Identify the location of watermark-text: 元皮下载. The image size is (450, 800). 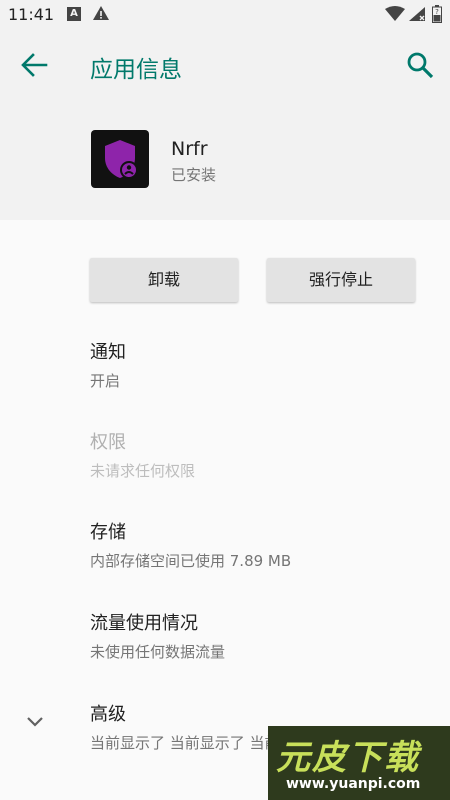
(348, 758).